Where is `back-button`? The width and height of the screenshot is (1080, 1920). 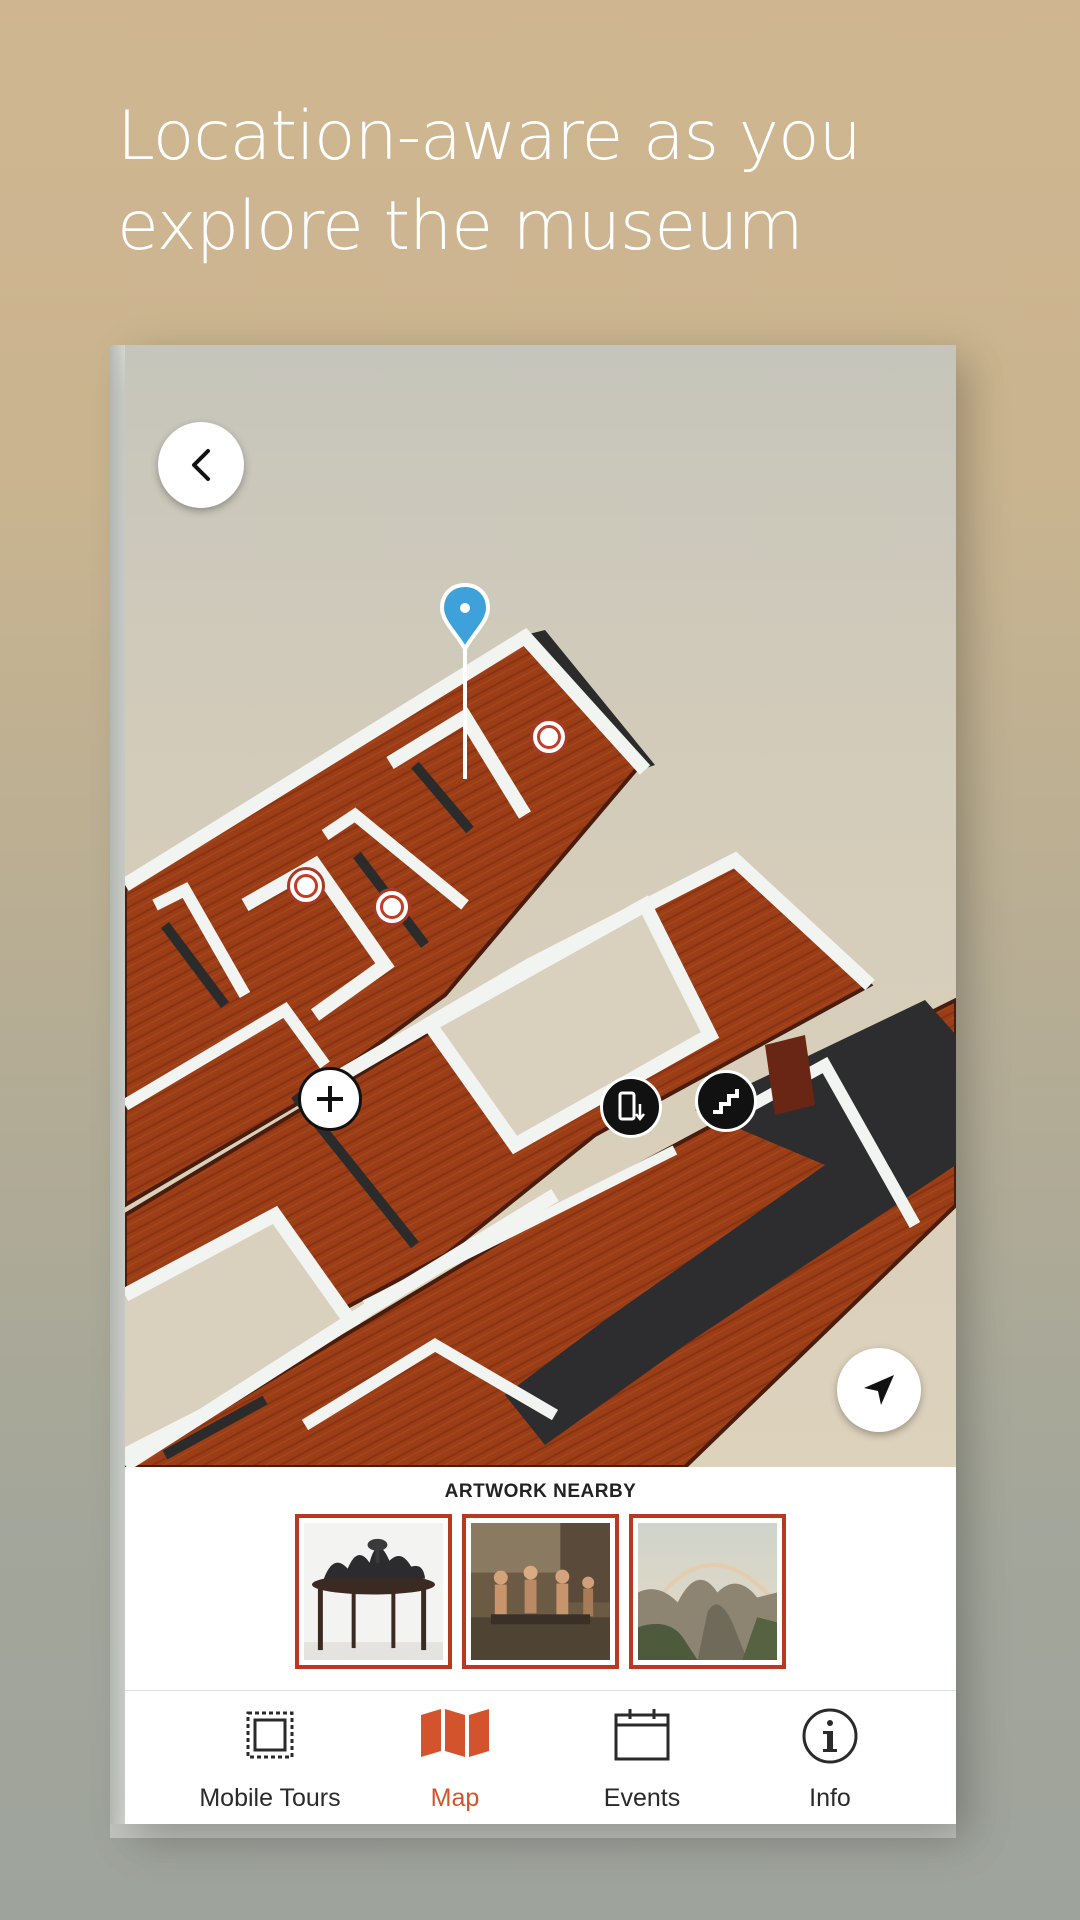
back-button is located at coordinates (201, 465).